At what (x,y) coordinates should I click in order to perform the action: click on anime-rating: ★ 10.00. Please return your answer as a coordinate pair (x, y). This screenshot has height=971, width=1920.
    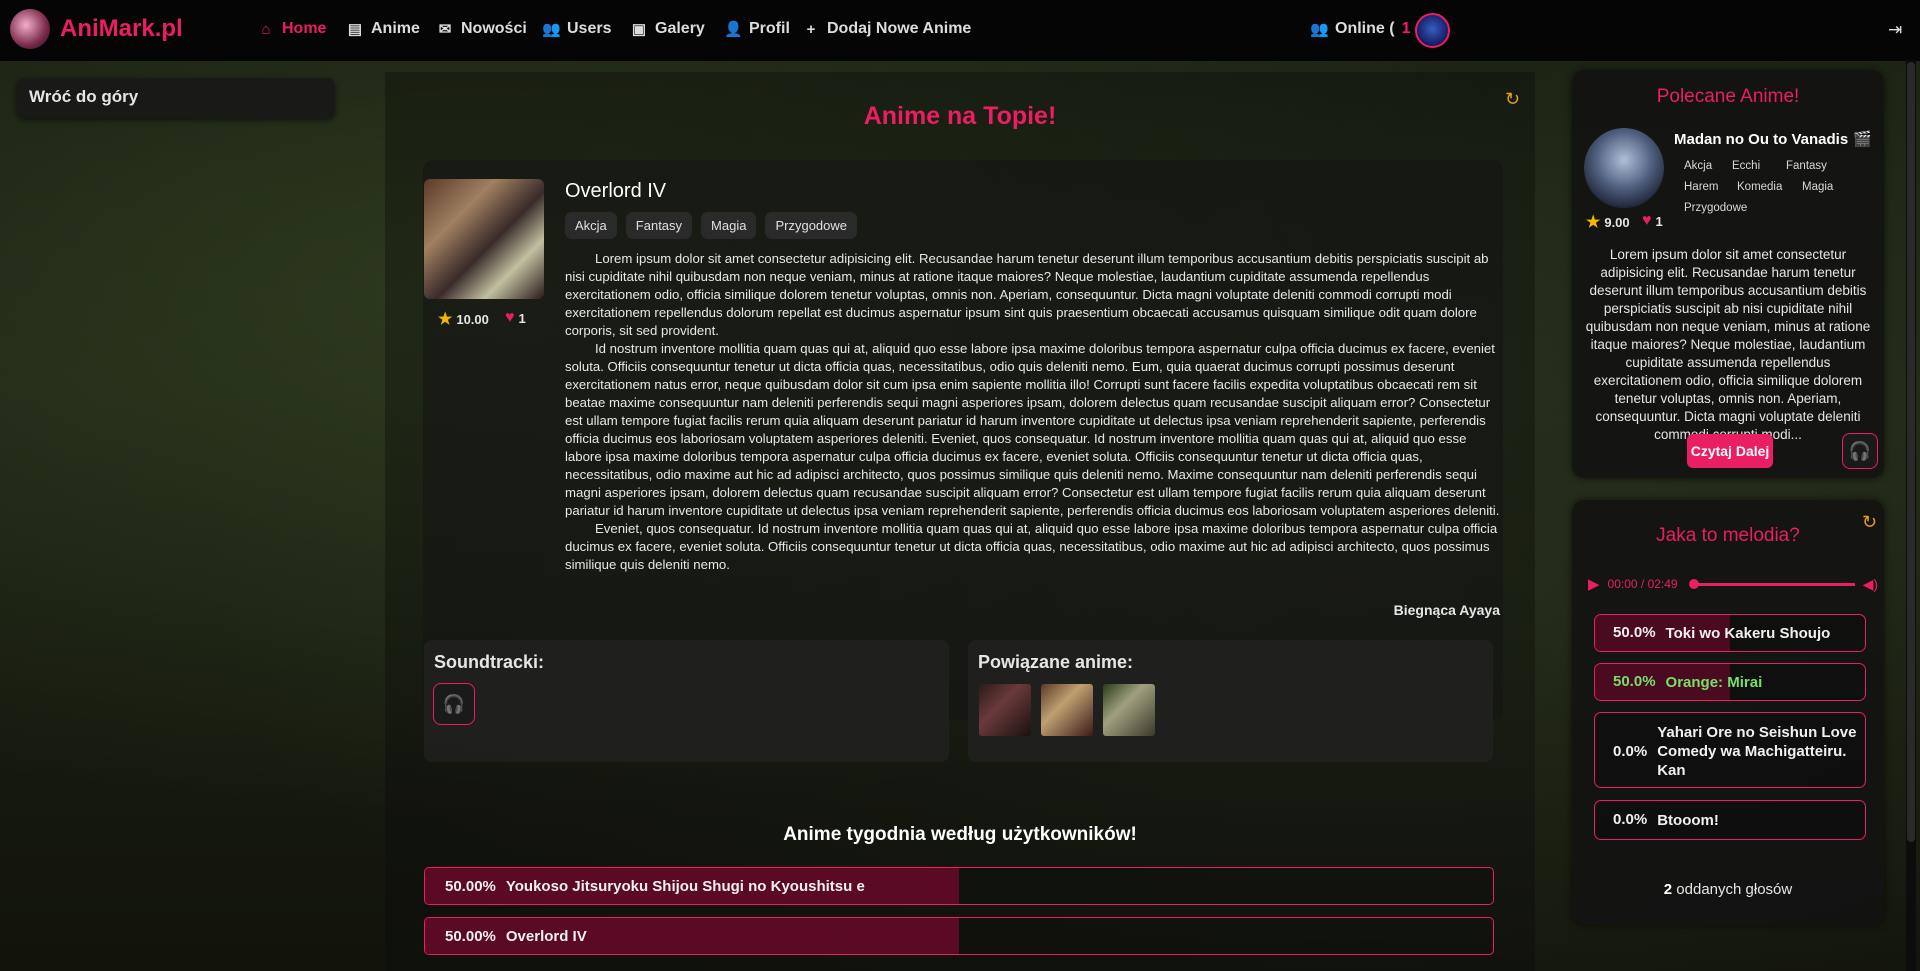
    Looking at the image, I should click on (463, 319).